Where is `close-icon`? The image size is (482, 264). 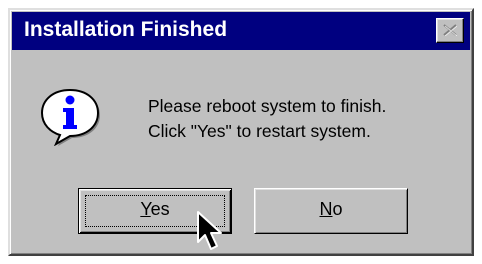 close-icon is located at coordinates (450, 30).